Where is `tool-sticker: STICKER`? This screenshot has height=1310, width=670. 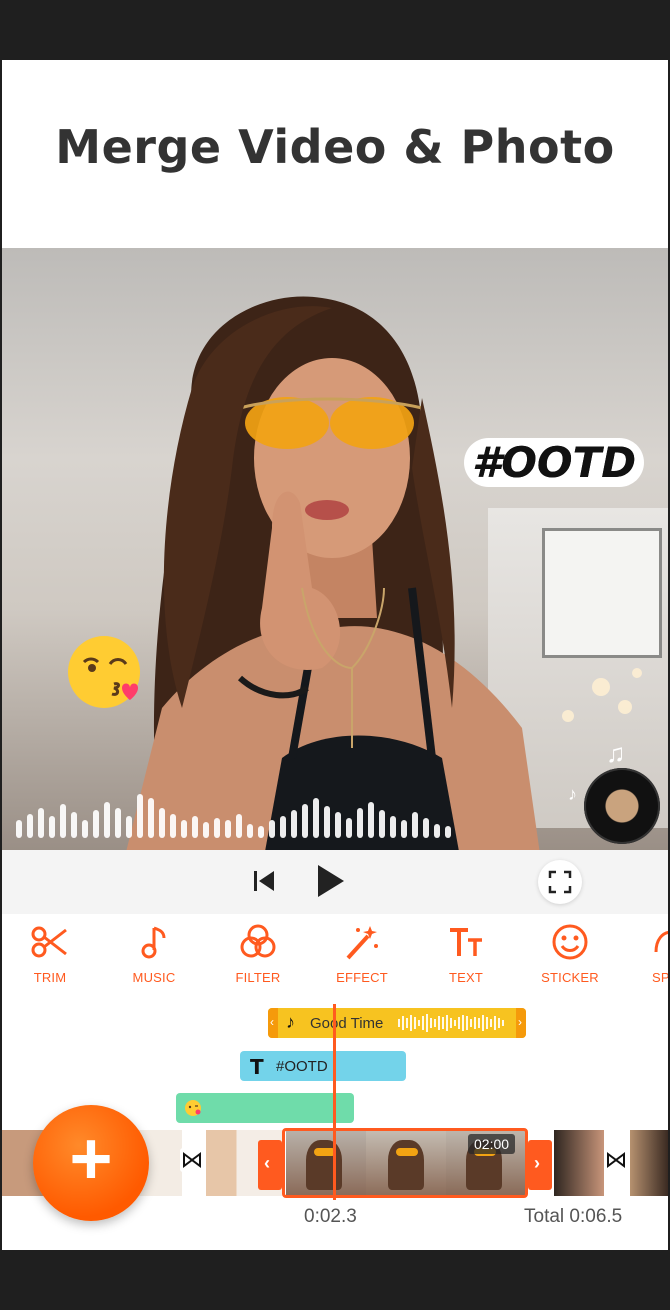 tool-sticker: STICKER is located at coordinates (570, 953).